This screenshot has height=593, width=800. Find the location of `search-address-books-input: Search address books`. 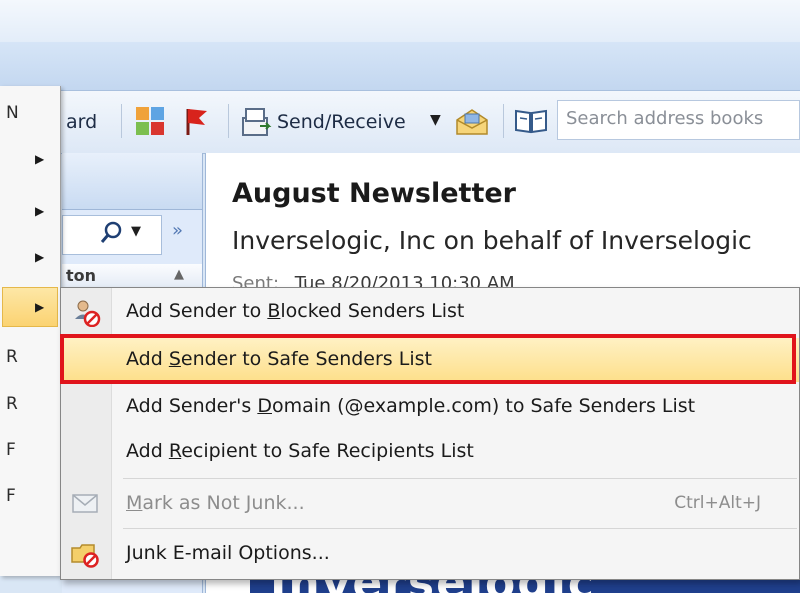

search-address-books-input: Search address books is located at coordinates (678, 120).